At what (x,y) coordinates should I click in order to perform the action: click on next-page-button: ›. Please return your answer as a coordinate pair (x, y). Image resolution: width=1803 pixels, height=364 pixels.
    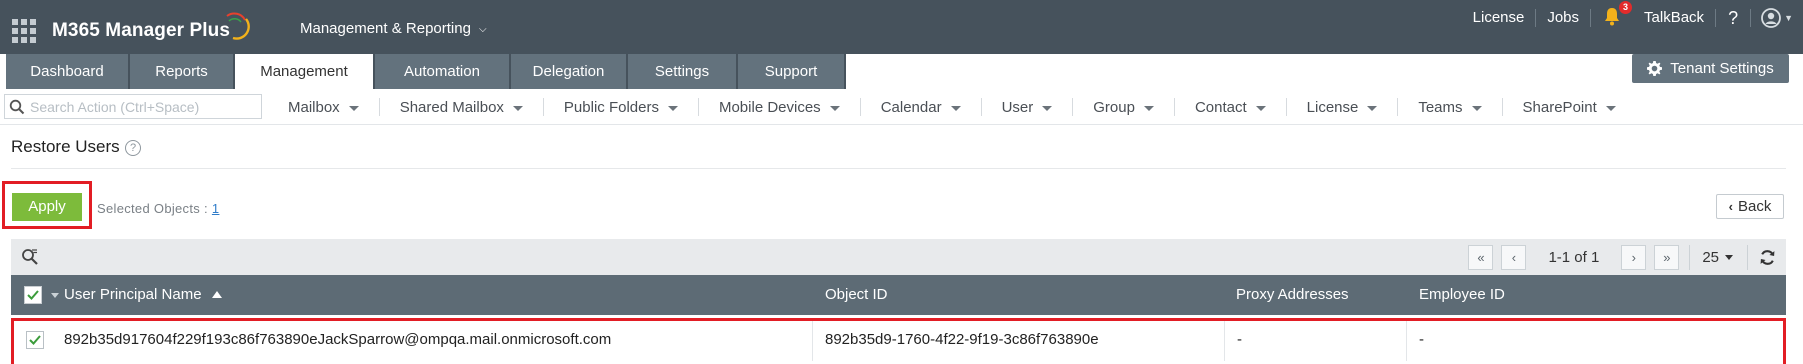
    Looking at the image, I should click on (1634, 257).